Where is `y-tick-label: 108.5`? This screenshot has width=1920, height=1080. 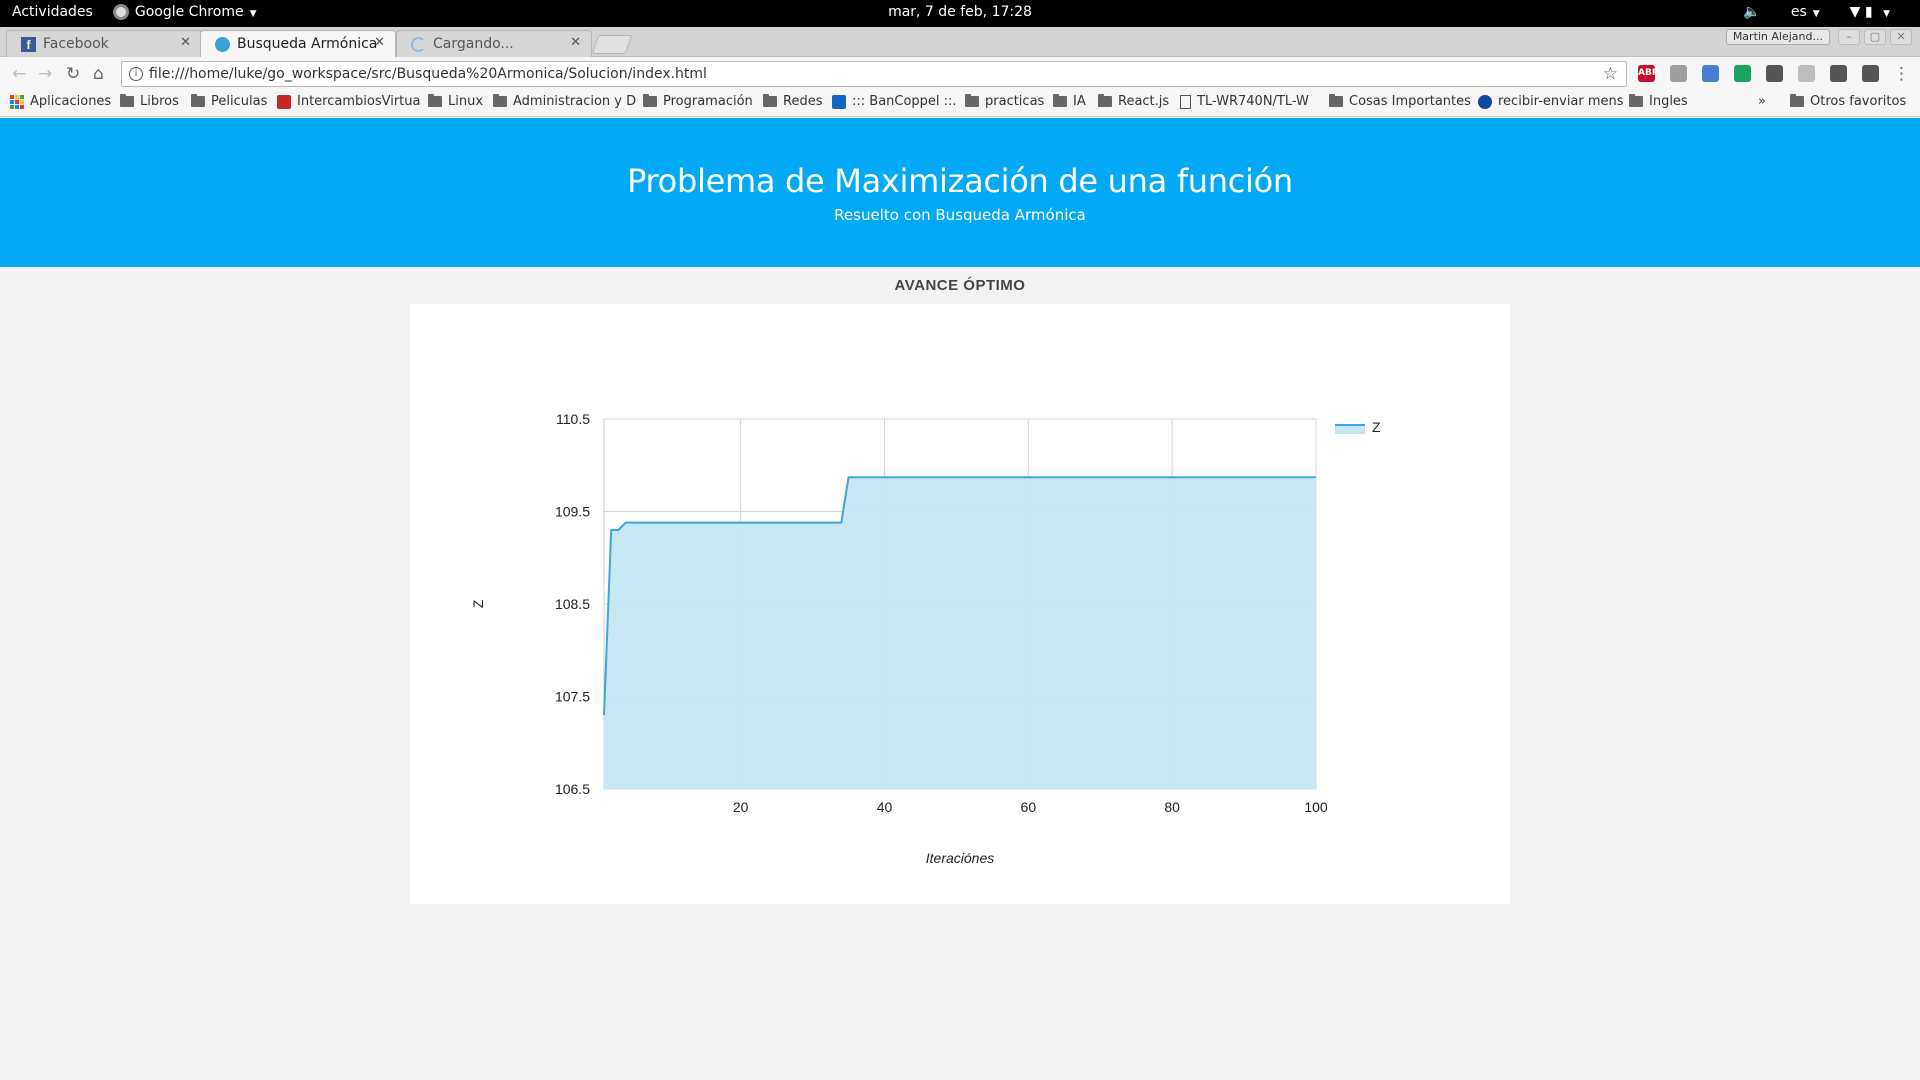
y-tick-label: 108.5 is located at coordinates (572, 604).